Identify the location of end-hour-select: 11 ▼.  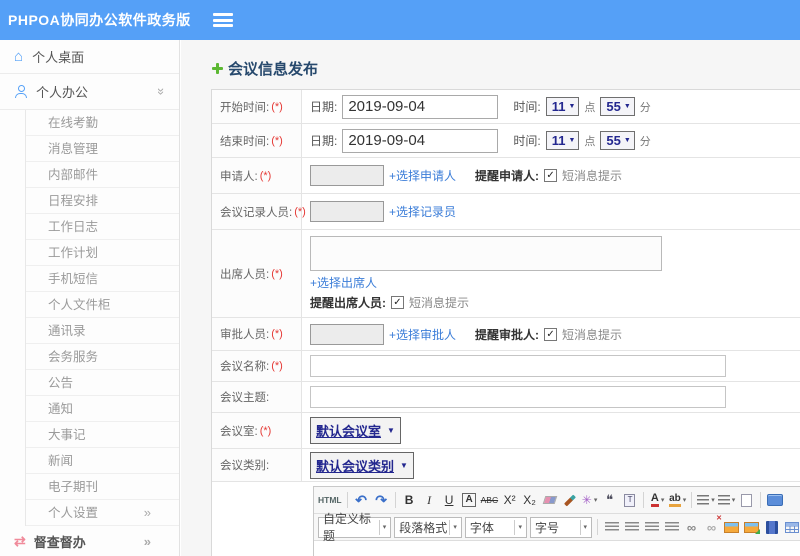
(562, 140).